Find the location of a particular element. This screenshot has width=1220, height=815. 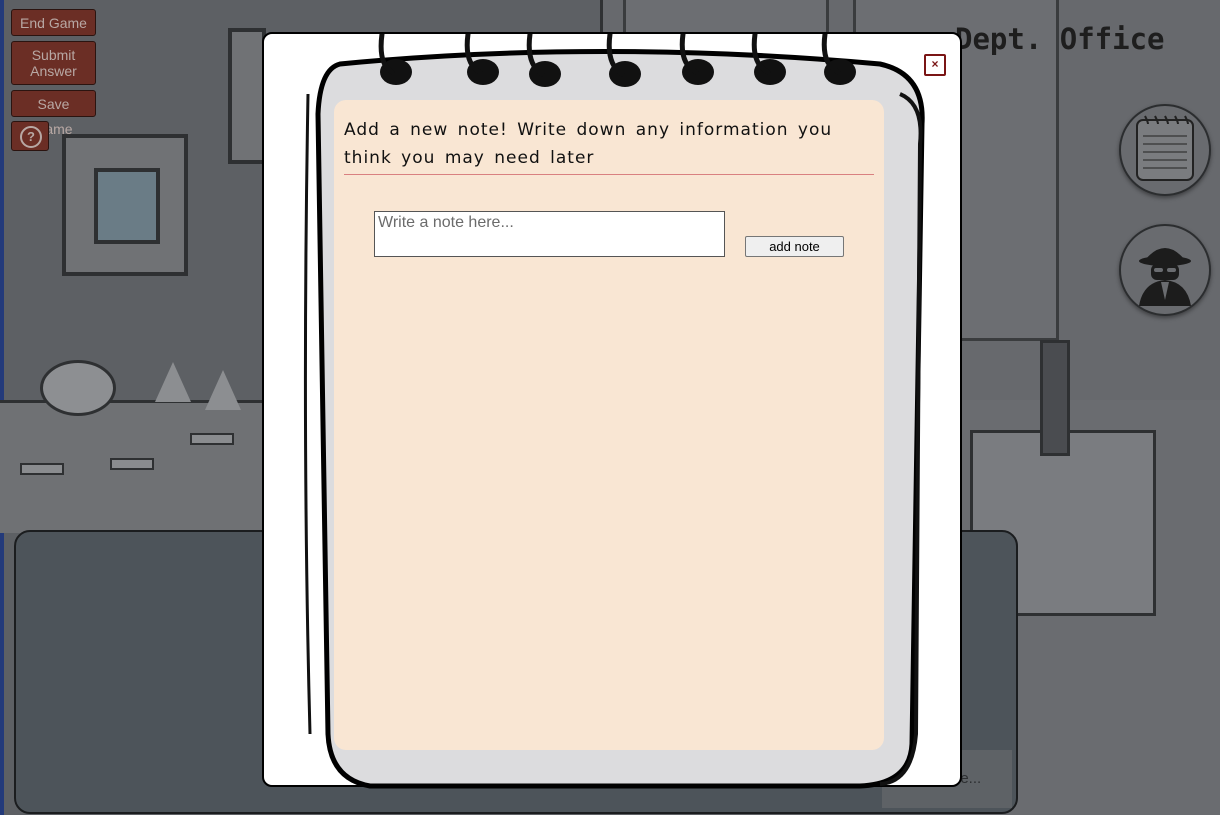

end-game-button: End Game is located at coordinates (53, 22).